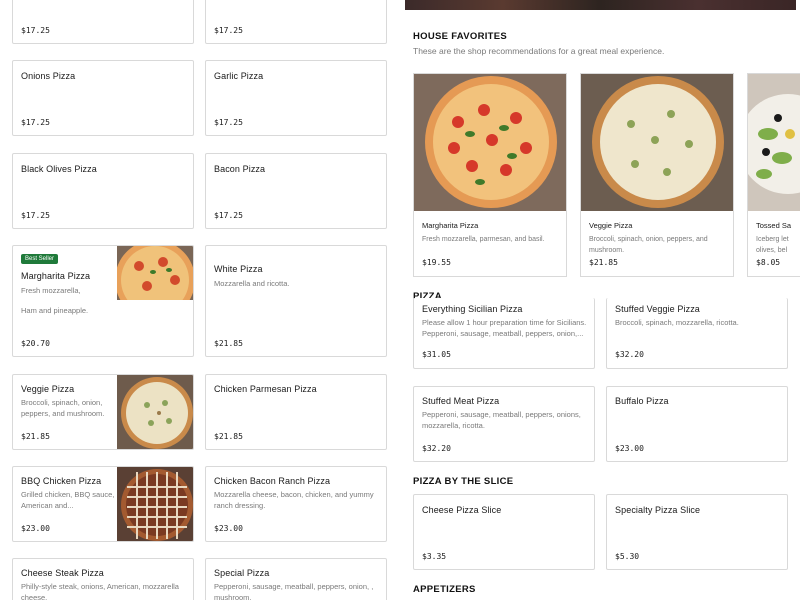  Describe the element at coordinates (35, 343) in the screenshot. I see `item-price: $20.70` at that location.